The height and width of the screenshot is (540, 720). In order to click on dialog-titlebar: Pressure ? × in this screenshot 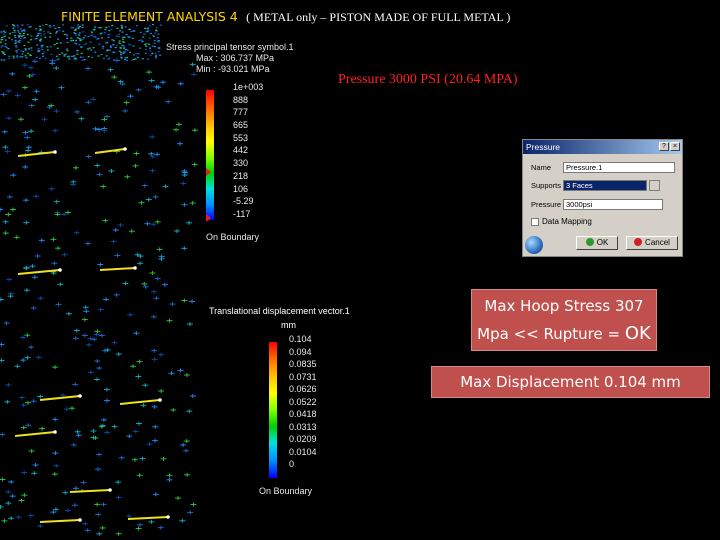, I will do `click(602, 147)`.